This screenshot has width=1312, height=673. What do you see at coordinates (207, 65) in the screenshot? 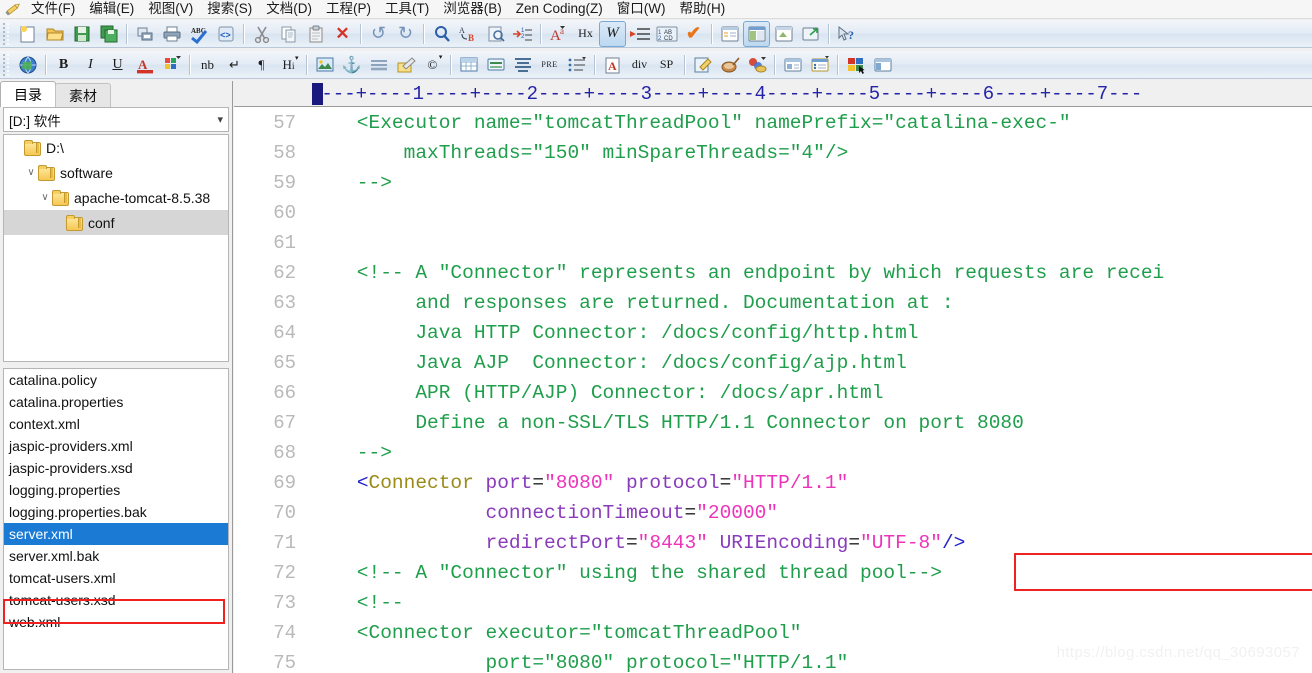
I see `nbsp-icon: nb` at bounding box center [207, 65].